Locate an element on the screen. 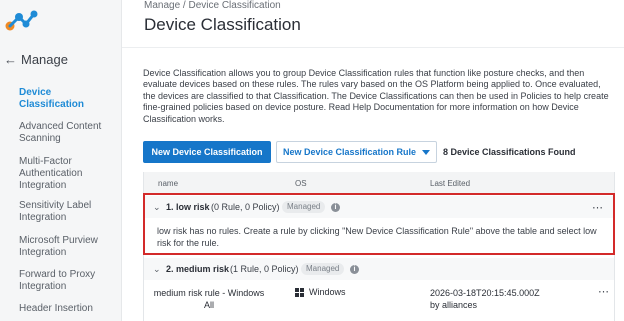 The height and width of the screenshot is (321, 624). sidebar-item-header-insertion: Header Insertion is located at coordinates (69, 309).